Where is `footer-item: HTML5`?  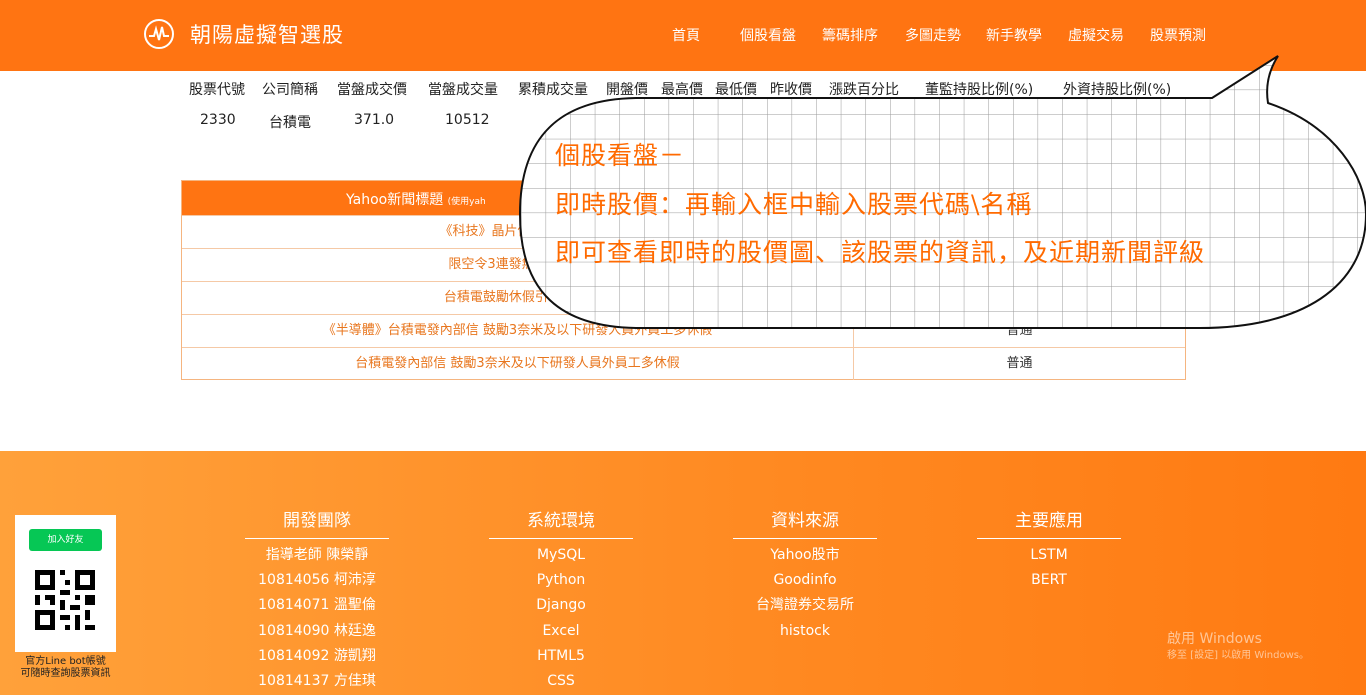 footer-item: HTML5 is located at coordinates (561, 655).